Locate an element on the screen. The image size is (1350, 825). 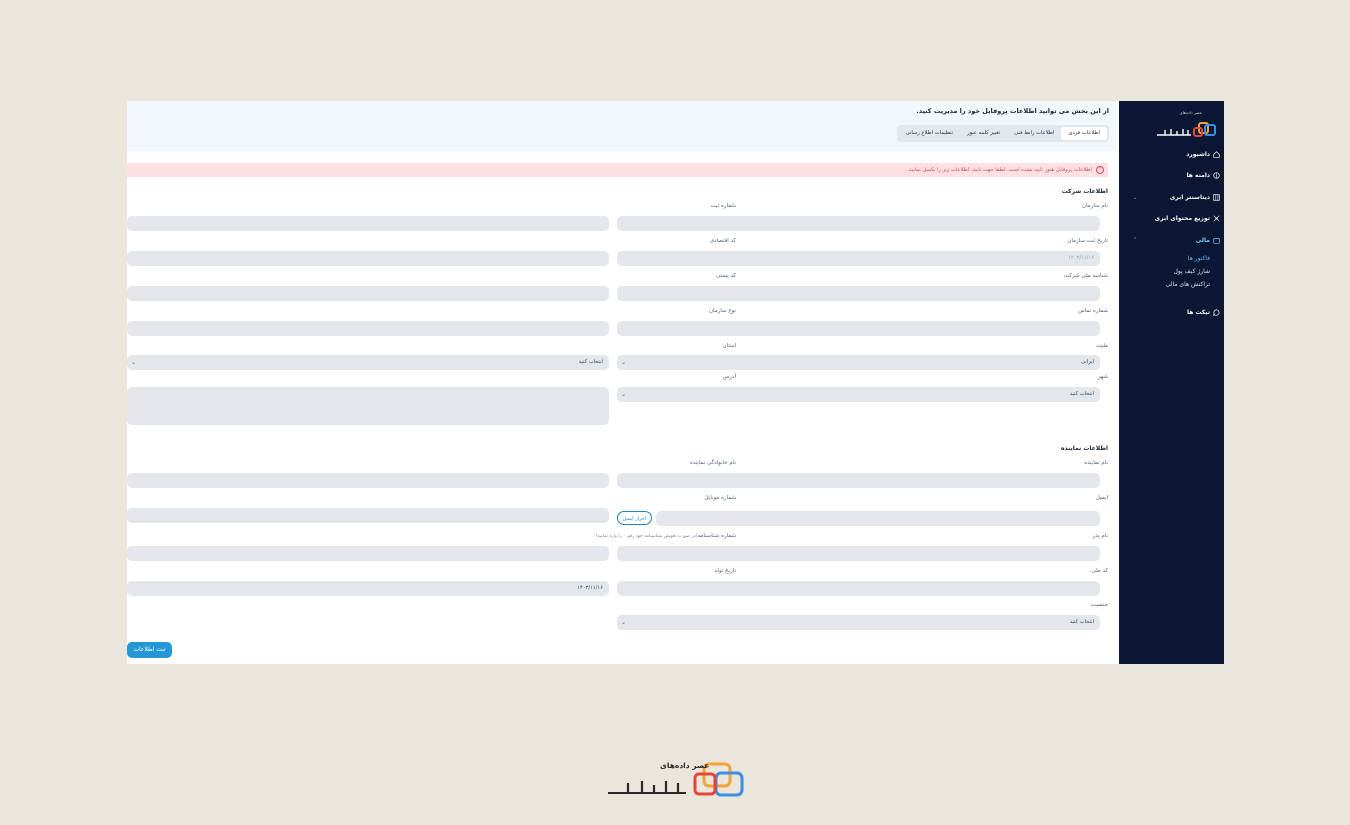
rep-name-input is located at coordinates (858, 480).